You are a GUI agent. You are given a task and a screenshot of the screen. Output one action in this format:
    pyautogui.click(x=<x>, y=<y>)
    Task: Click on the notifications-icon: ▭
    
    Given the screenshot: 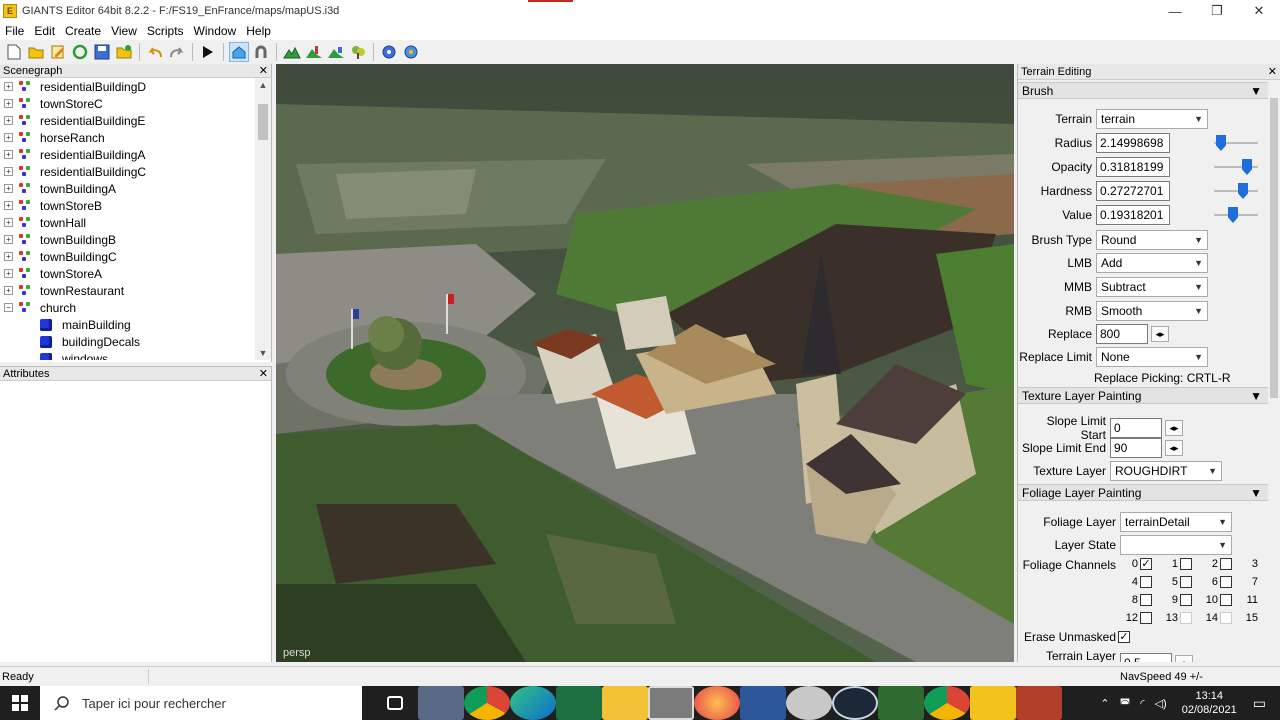 What is the action you would take?
    pyautogui.click(x=1259, y=703)
    